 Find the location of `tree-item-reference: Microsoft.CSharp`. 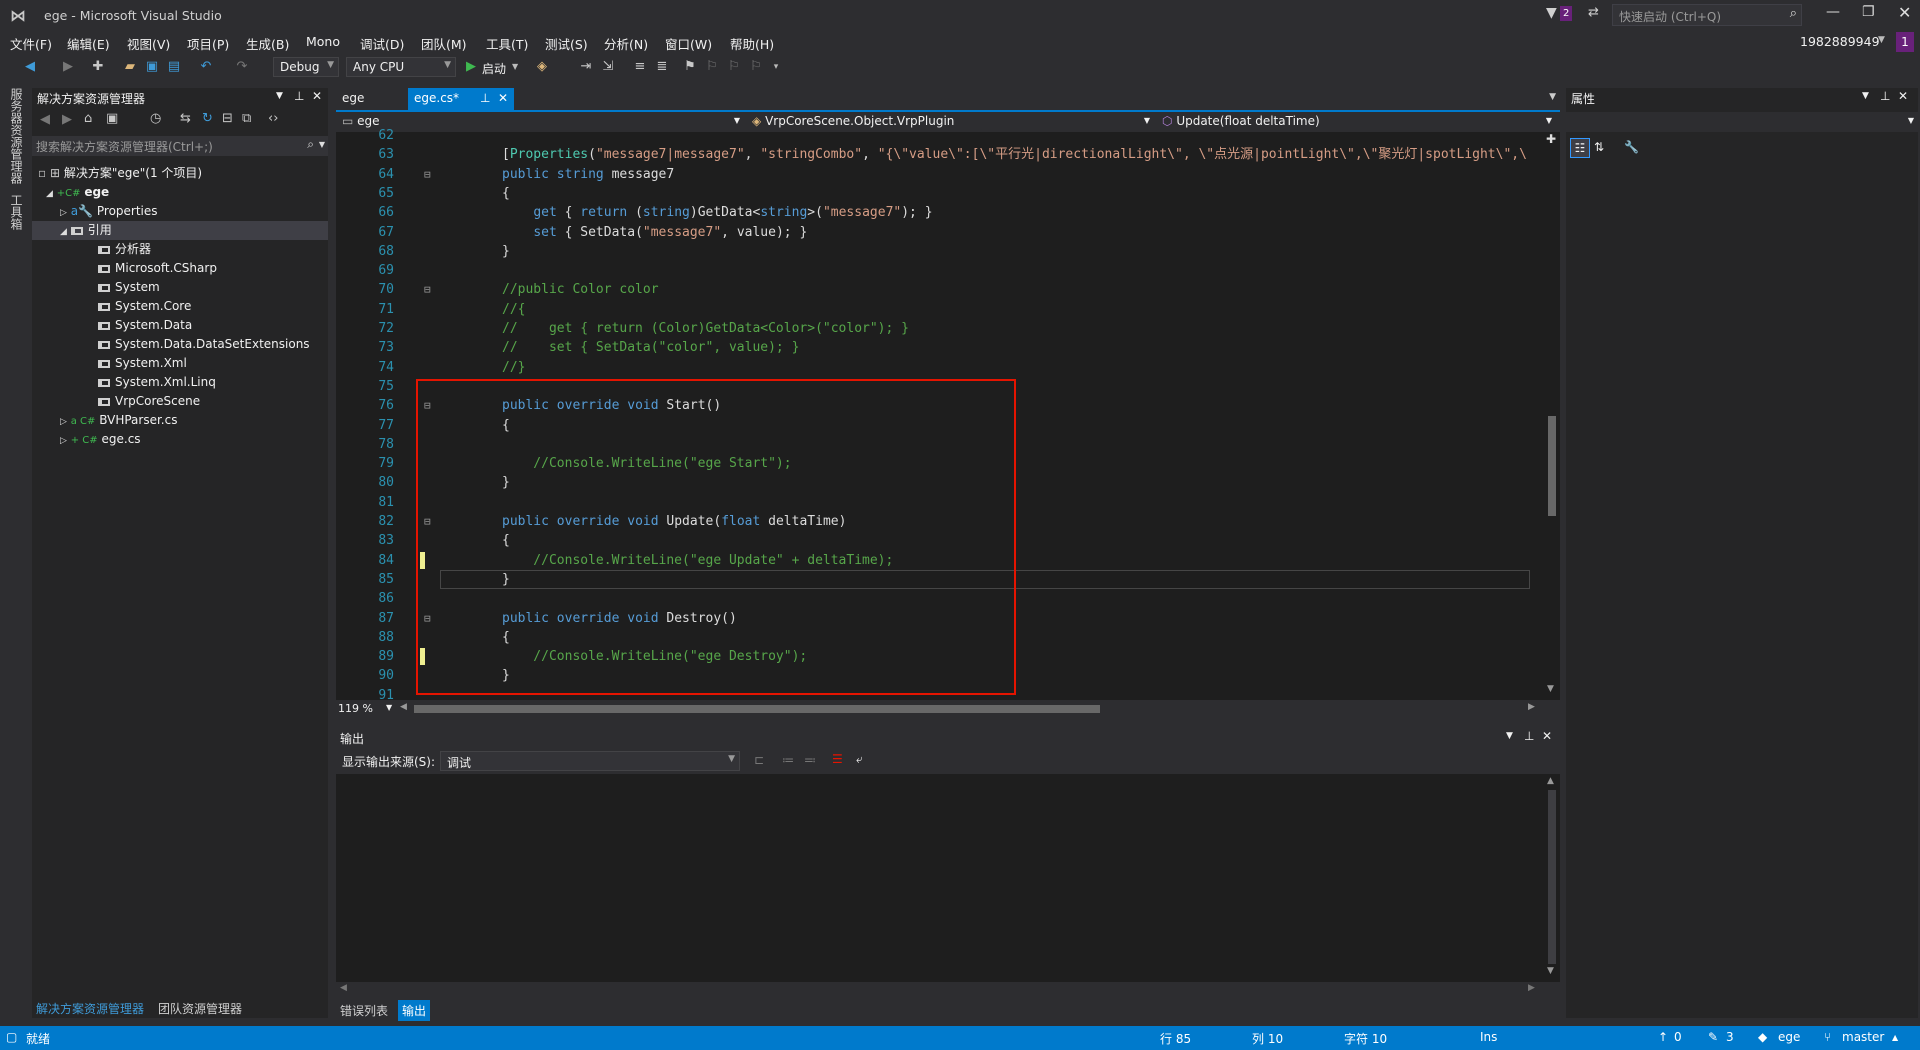

tree-item-reference: Microsoft.CSharp is located at coordinates (180, 268).